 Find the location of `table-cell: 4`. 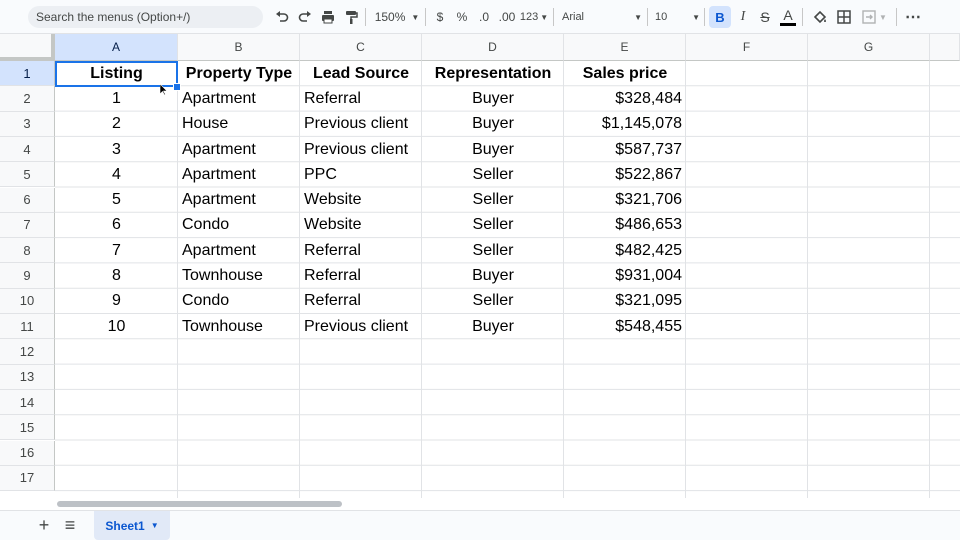

table-cell: 4 is located at coordinates (116, 174).